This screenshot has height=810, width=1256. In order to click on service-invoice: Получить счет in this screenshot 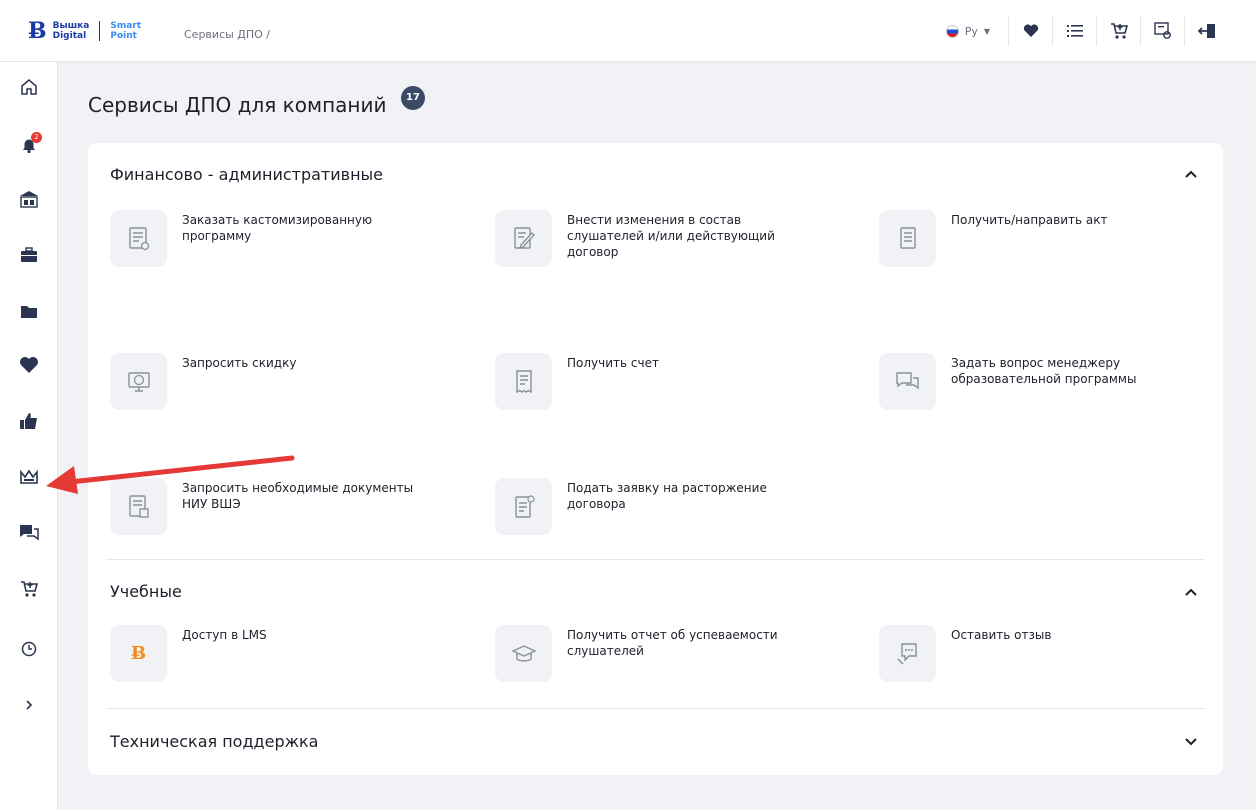, I will do `click(665, 388)`.